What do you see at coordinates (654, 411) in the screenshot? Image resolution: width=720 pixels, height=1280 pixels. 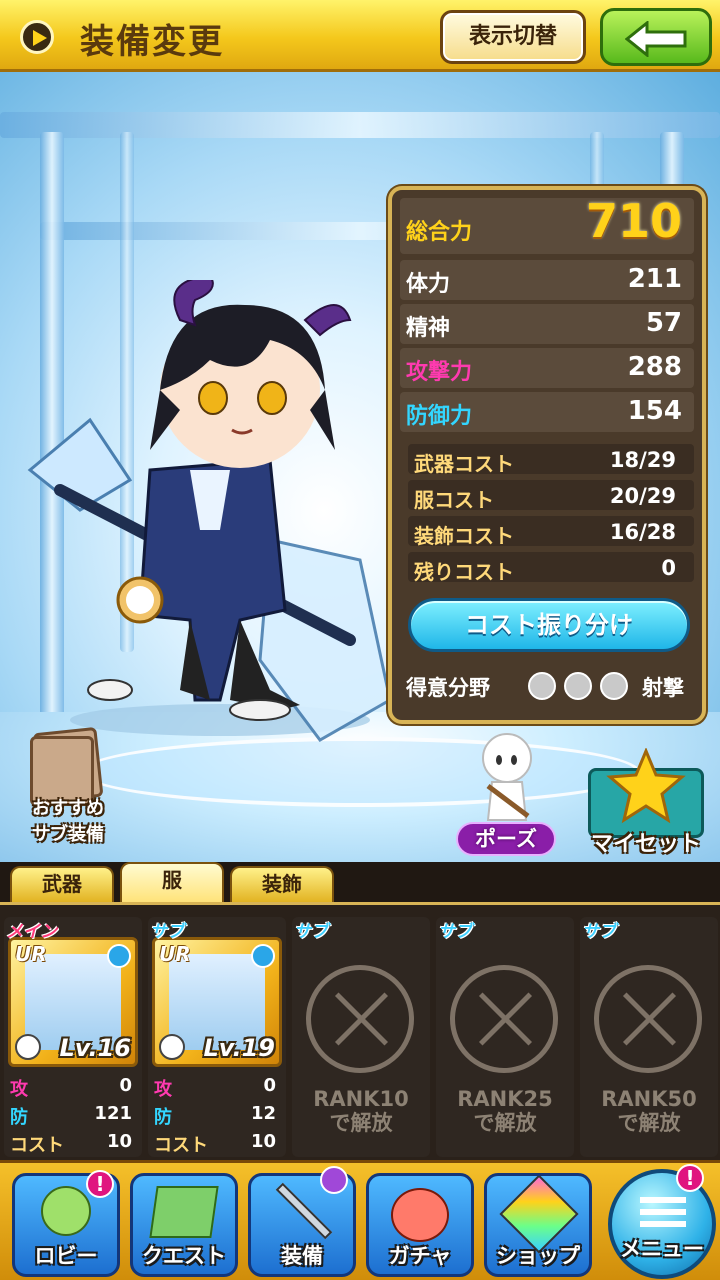 I see `stat-defense-value: 154` at bounding box center [654, 411].